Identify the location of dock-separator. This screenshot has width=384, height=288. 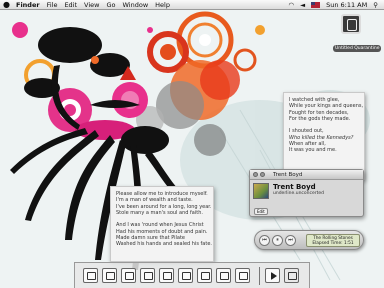
(259, 275).